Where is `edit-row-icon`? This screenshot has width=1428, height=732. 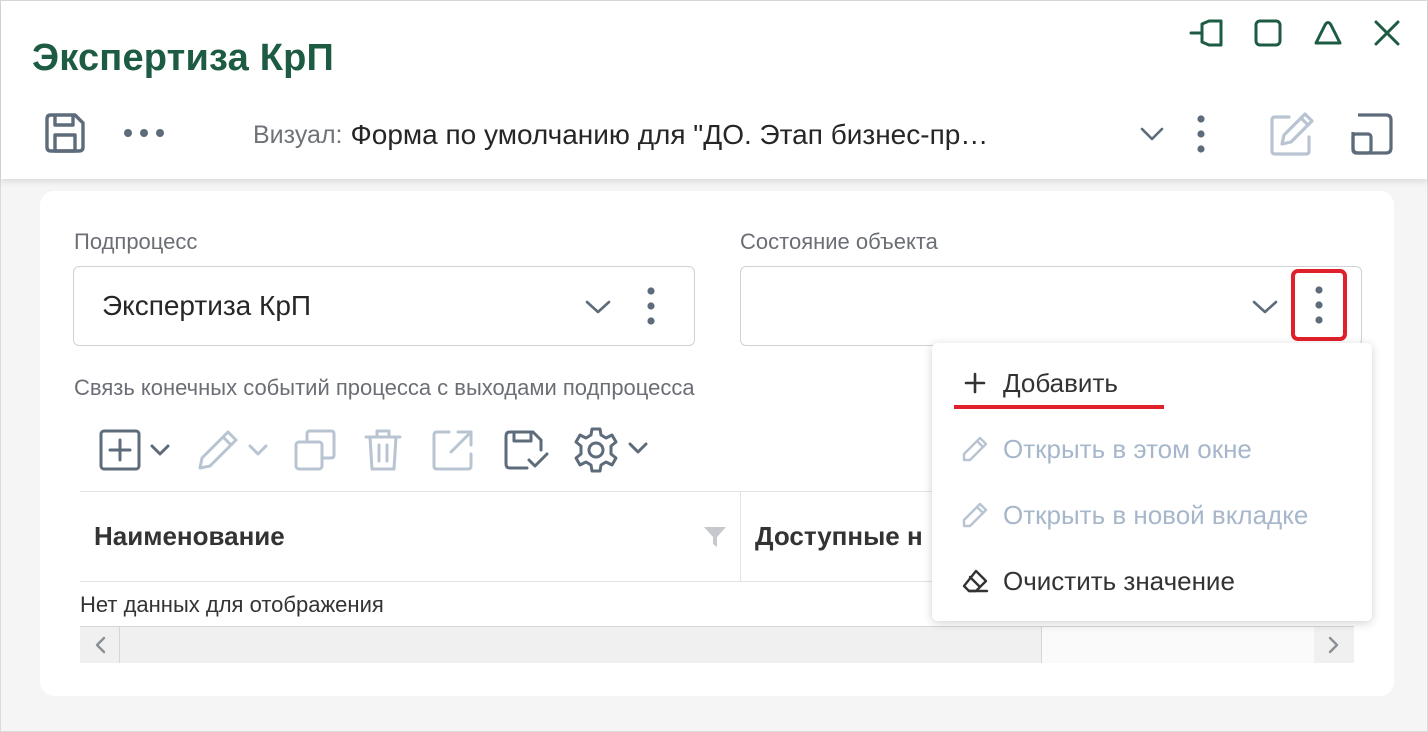
edit-row-icon is located at coordinates (234, 450).